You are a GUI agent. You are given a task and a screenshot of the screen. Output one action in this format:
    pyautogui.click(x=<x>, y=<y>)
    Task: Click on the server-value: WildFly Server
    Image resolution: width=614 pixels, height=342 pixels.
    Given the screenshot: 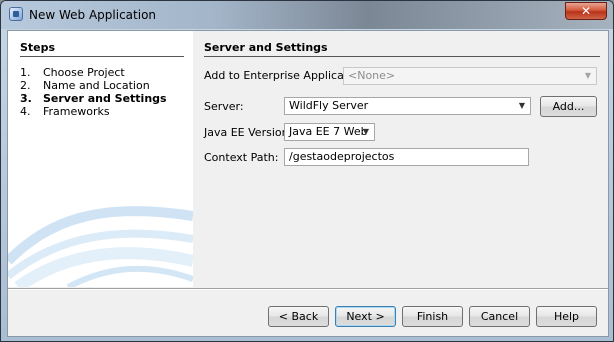 What is the action you would take?
    pyautogui.click(x=329, y=105)
    